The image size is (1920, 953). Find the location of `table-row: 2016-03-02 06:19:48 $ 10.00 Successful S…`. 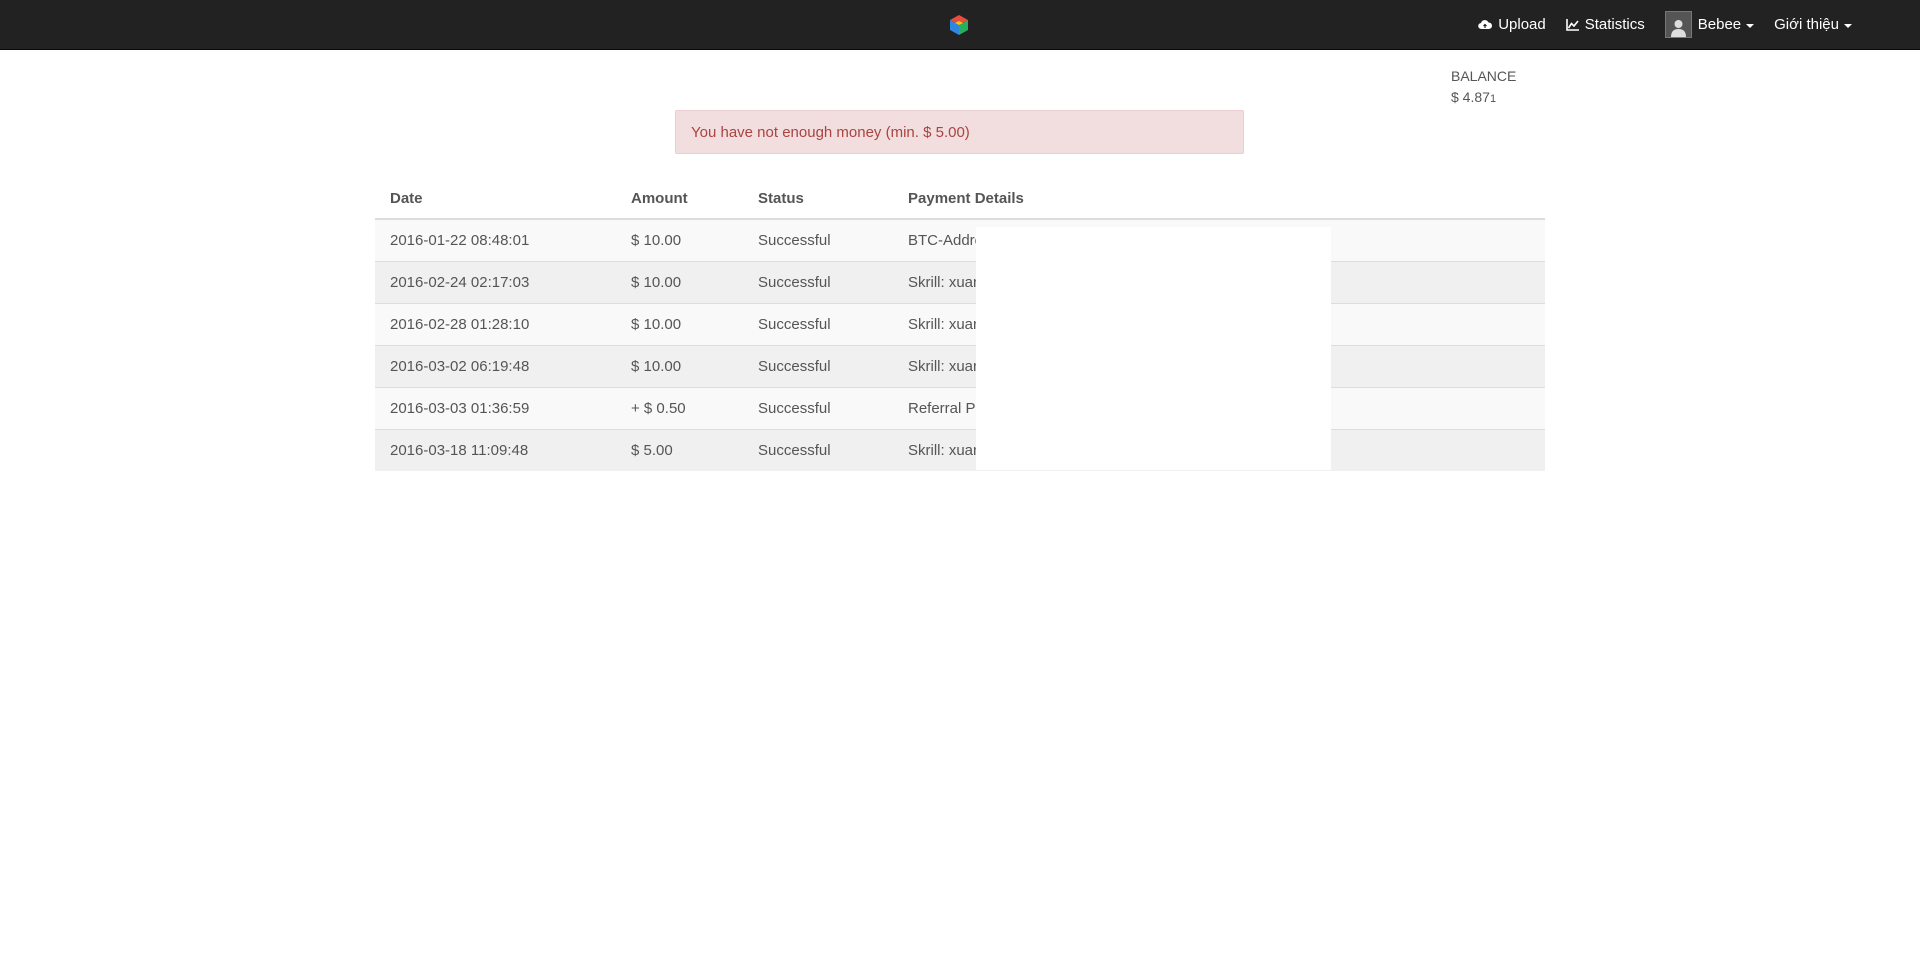

table-row: 2016-03-02 06:19:48 $ 10.00 Successful S… is located at coordinates (960, 366).